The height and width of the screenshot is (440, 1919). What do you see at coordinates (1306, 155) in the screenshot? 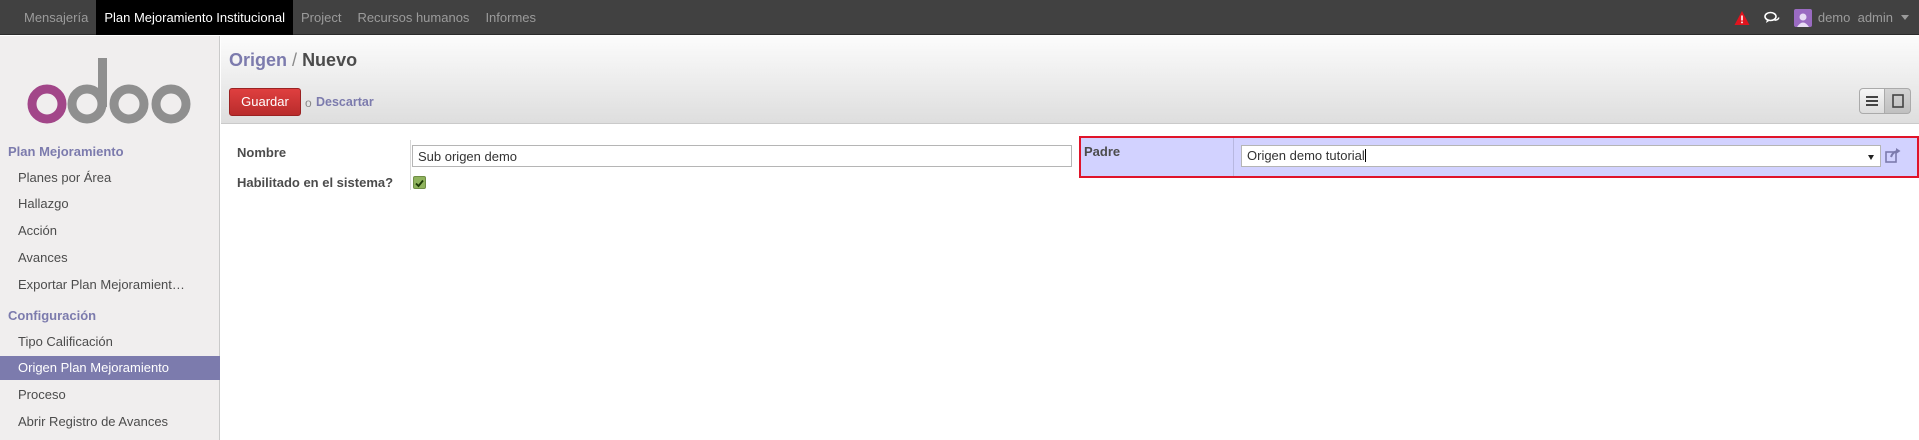
I see `padre-select-value: Origen demo tutorial` at bounding box center [1306, 155].